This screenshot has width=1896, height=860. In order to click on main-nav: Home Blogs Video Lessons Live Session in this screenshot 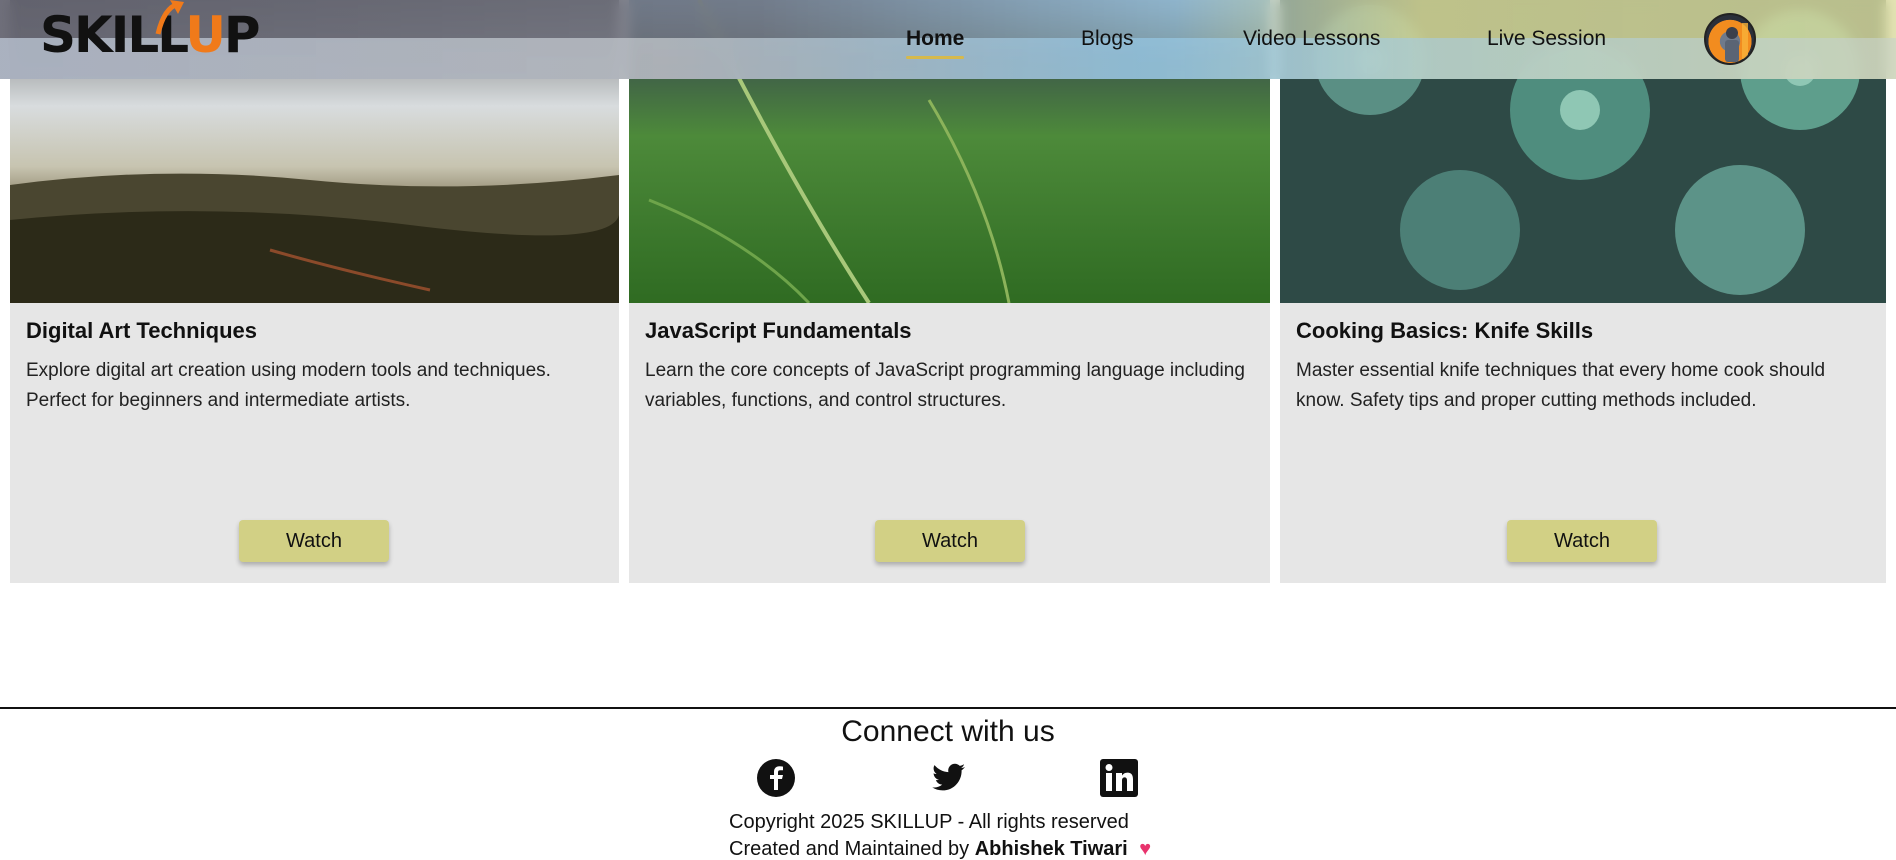, I will do `click(948, 39)`.